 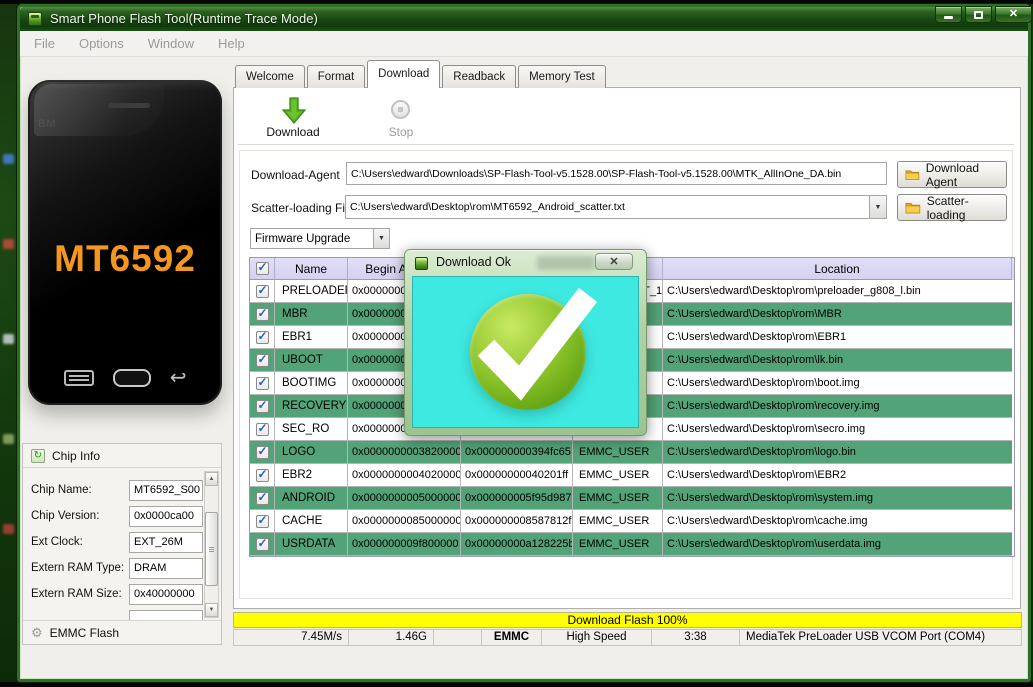 I want to click on cell-location: C:\Users\edward\Desktop\rom\EBR1, so click(x=837, y=337).